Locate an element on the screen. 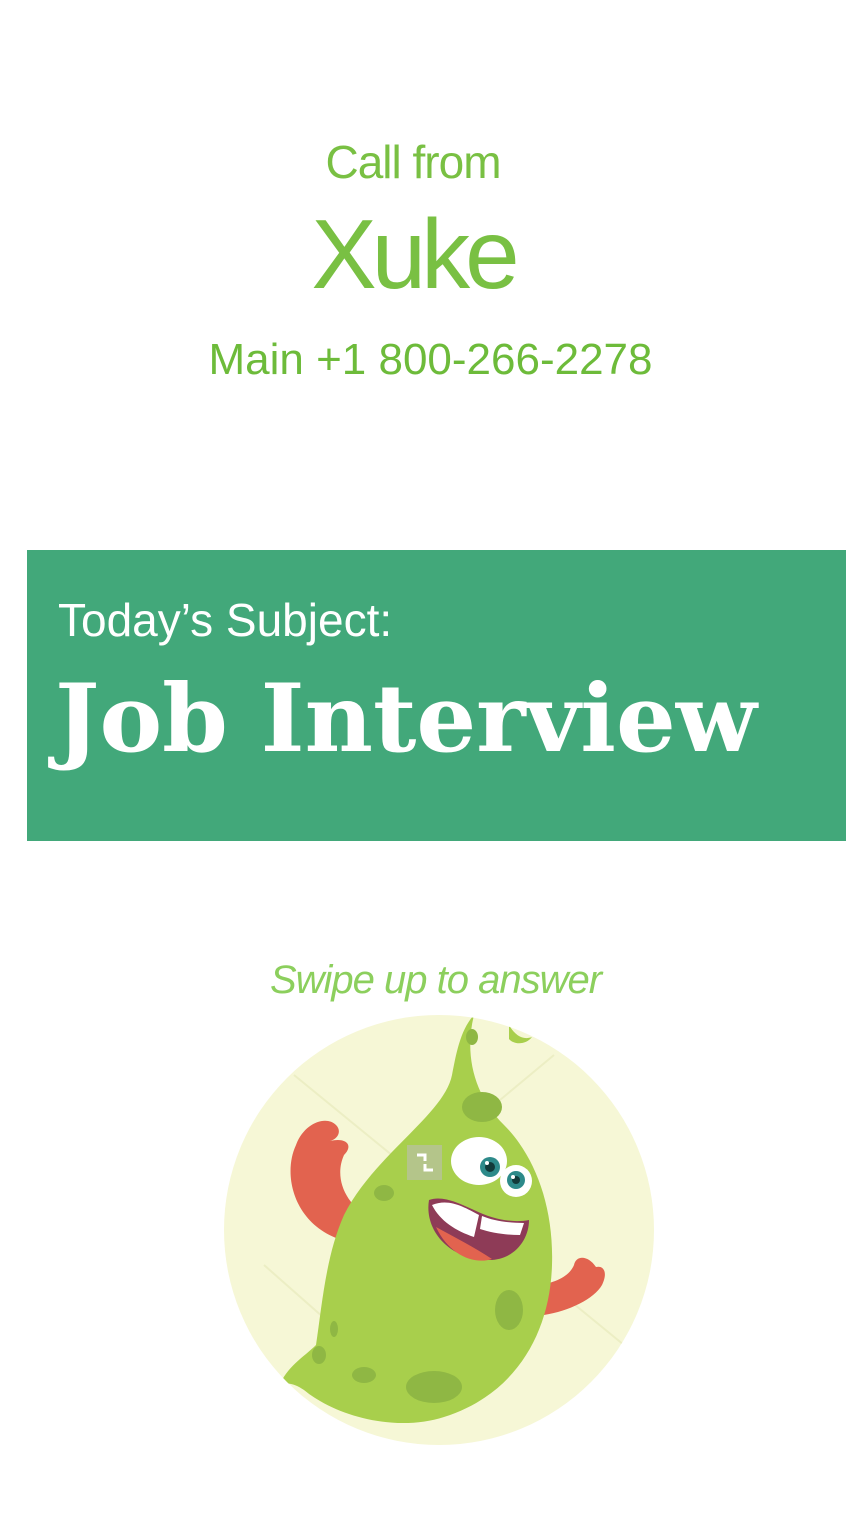 Image resolution: width=861 pixels, height=1529 pixels. caller-number: Main +1 800-266-2278 is located at coordinates (430, 359).